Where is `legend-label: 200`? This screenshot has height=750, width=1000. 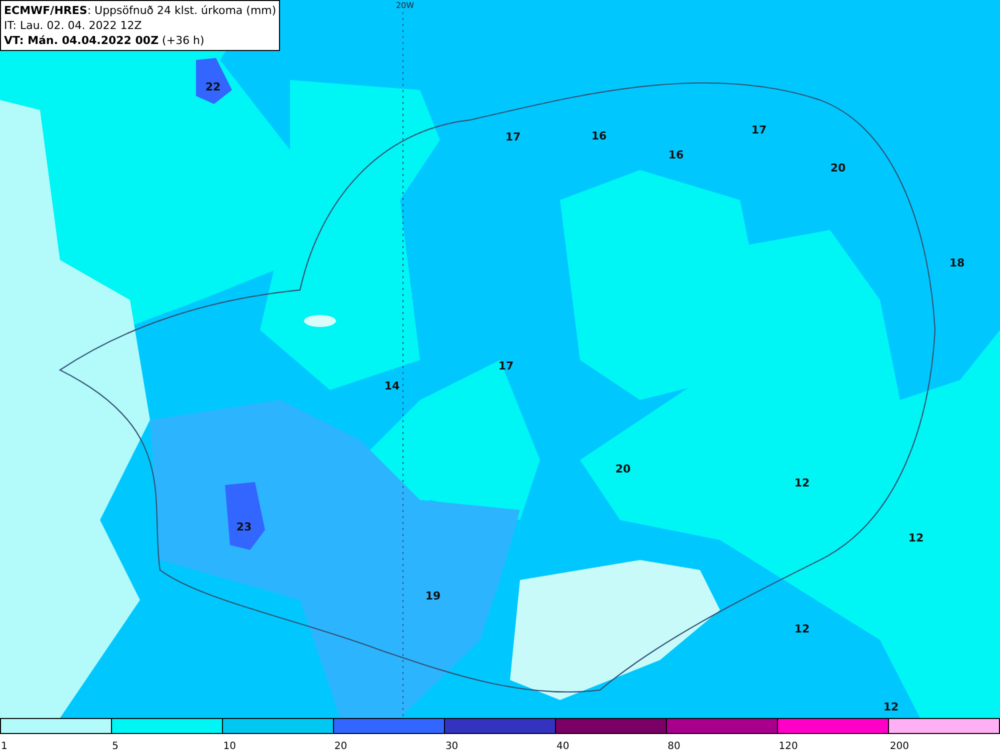
legend-label: 200 is located at coordinates (899, 745).